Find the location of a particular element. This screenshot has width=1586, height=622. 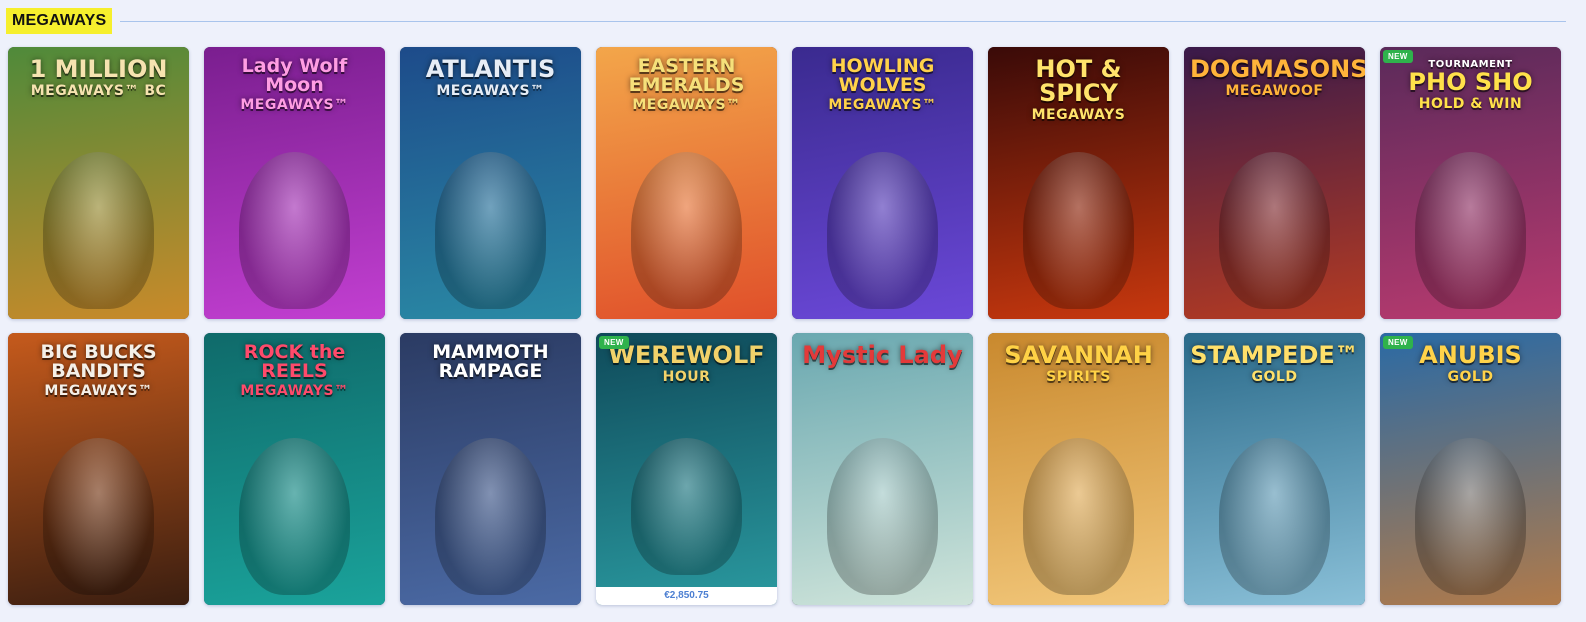

game-tile-howling-wolves: HOWLING WOLVES MEGAWAYS™ is located at coordinates (882, 183).